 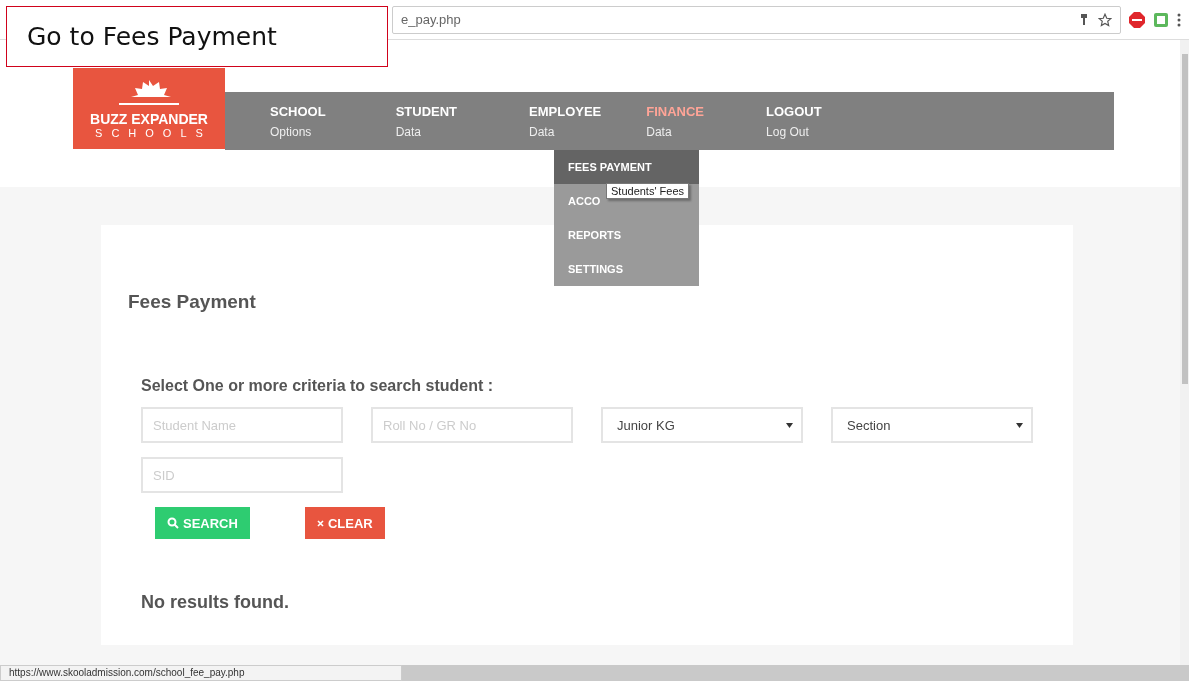 I want to click on nav-item: SCHOOL Options, so click(x=298, y=121).